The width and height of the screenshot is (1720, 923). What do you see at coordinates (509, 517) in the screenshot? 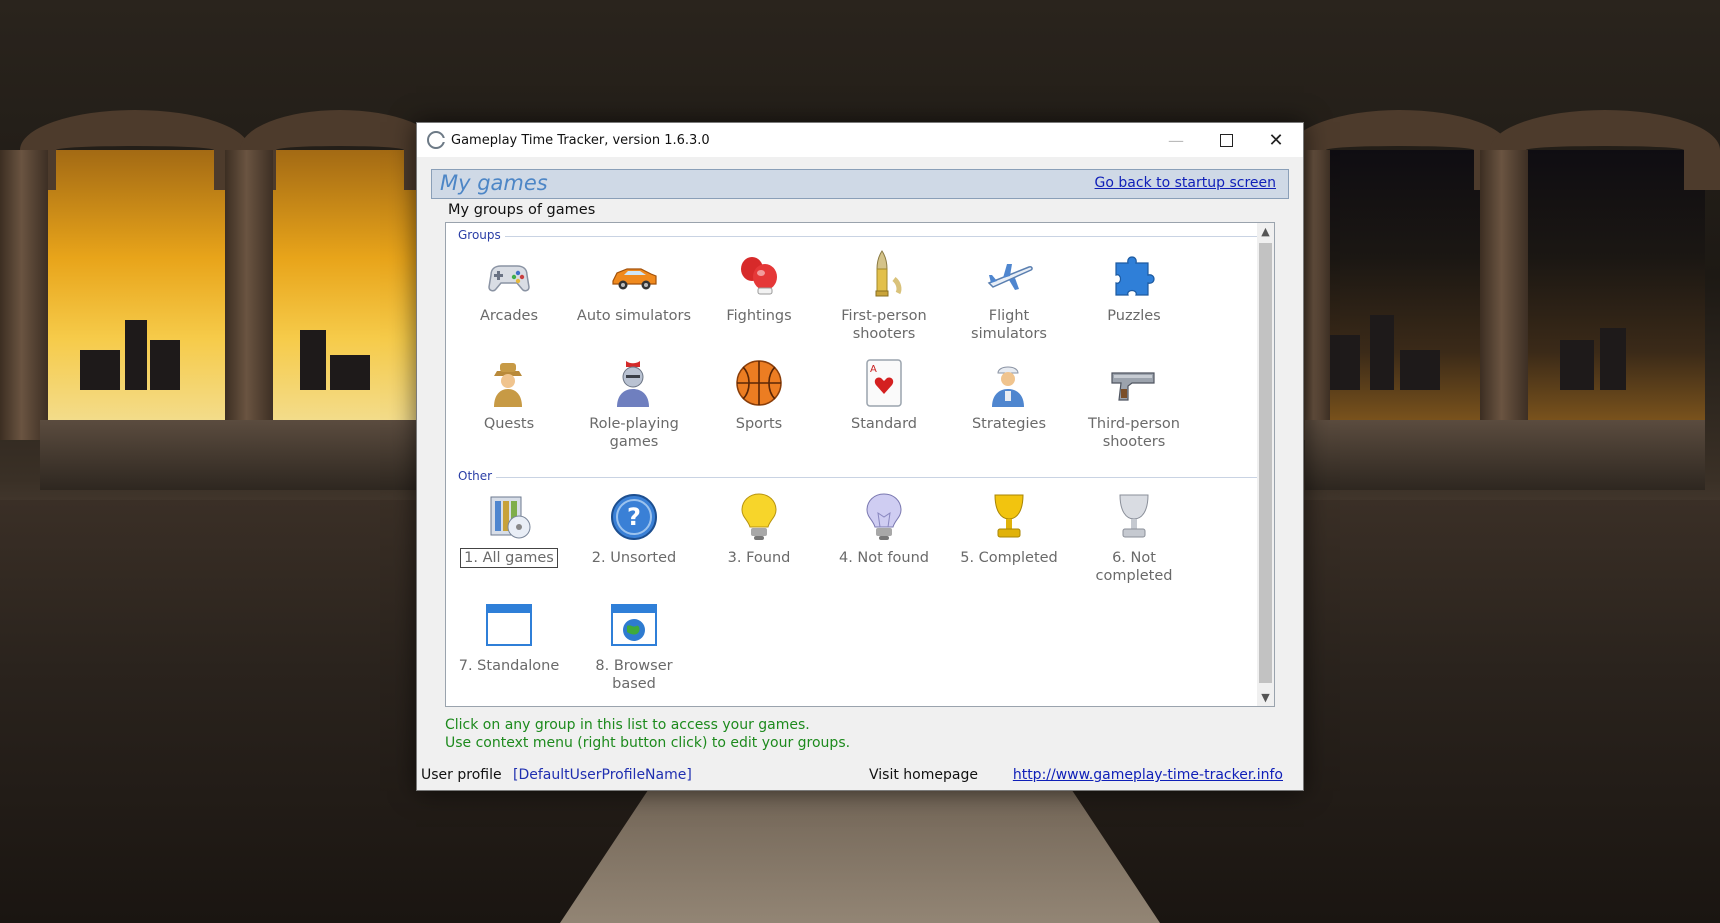
I see `all-games-icon` at bounding box center [509, 517].